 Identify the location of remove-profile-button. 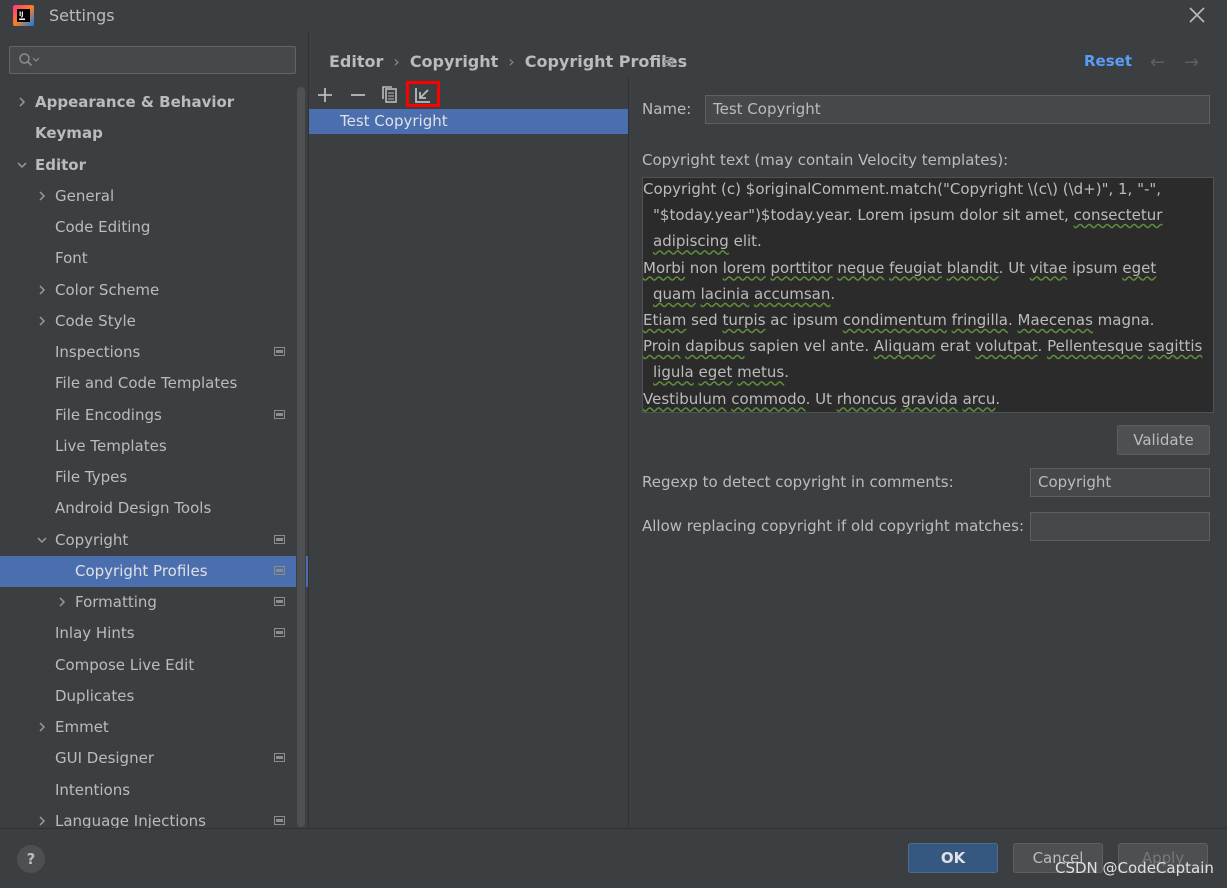
(358, 95).